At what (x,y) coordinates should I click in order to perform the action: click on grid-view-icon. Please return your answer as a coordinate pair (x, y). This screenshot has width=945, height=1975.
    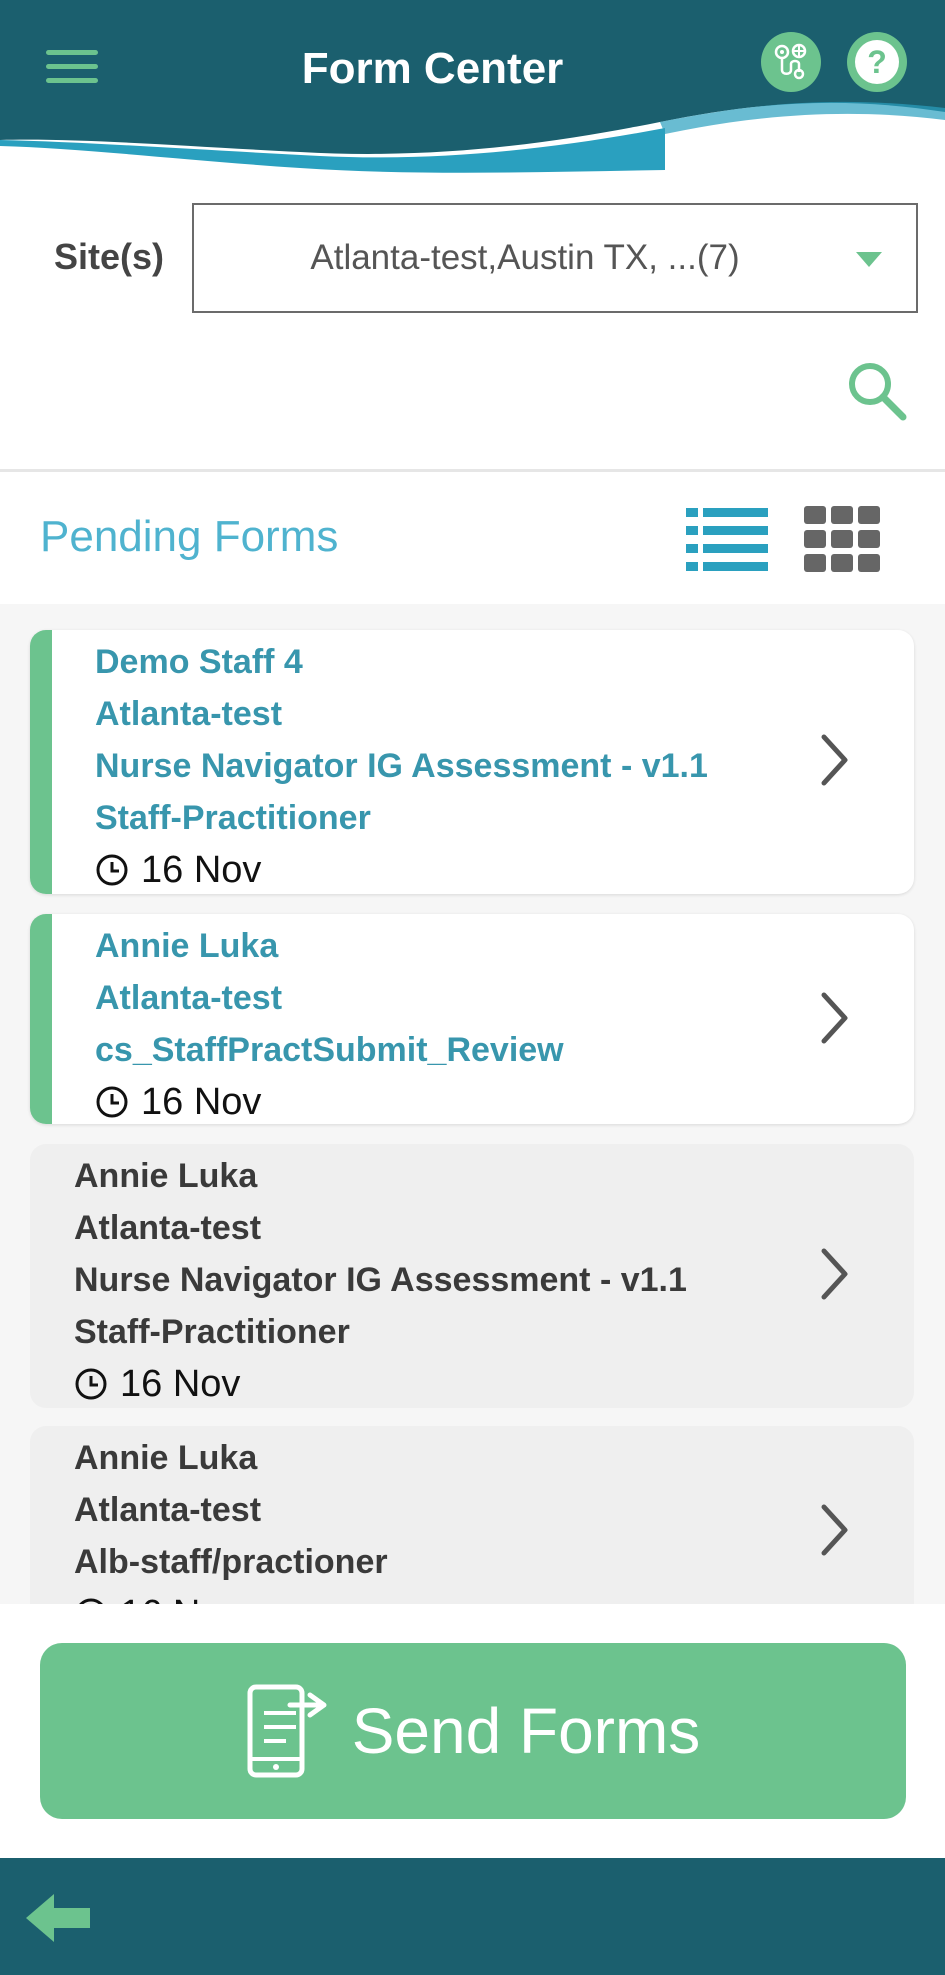
    Looking at the image, I should click on (842, 539).